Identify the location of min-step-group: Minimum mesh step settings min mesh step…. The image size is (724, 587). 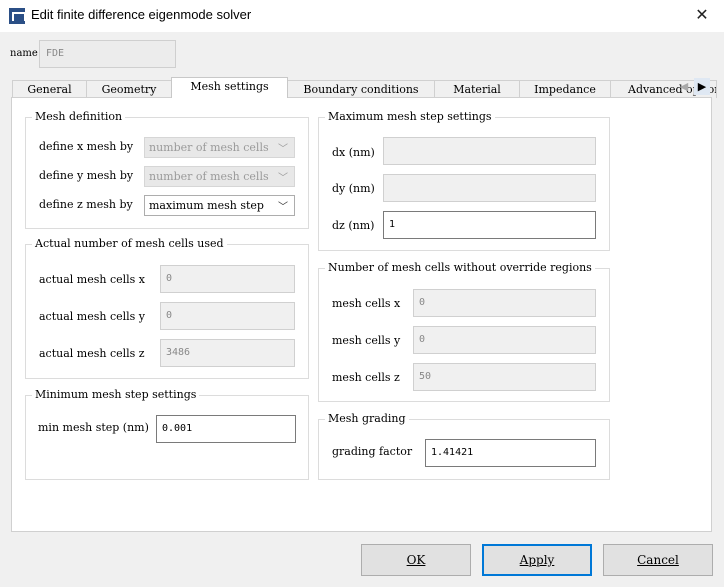
(167, 434).